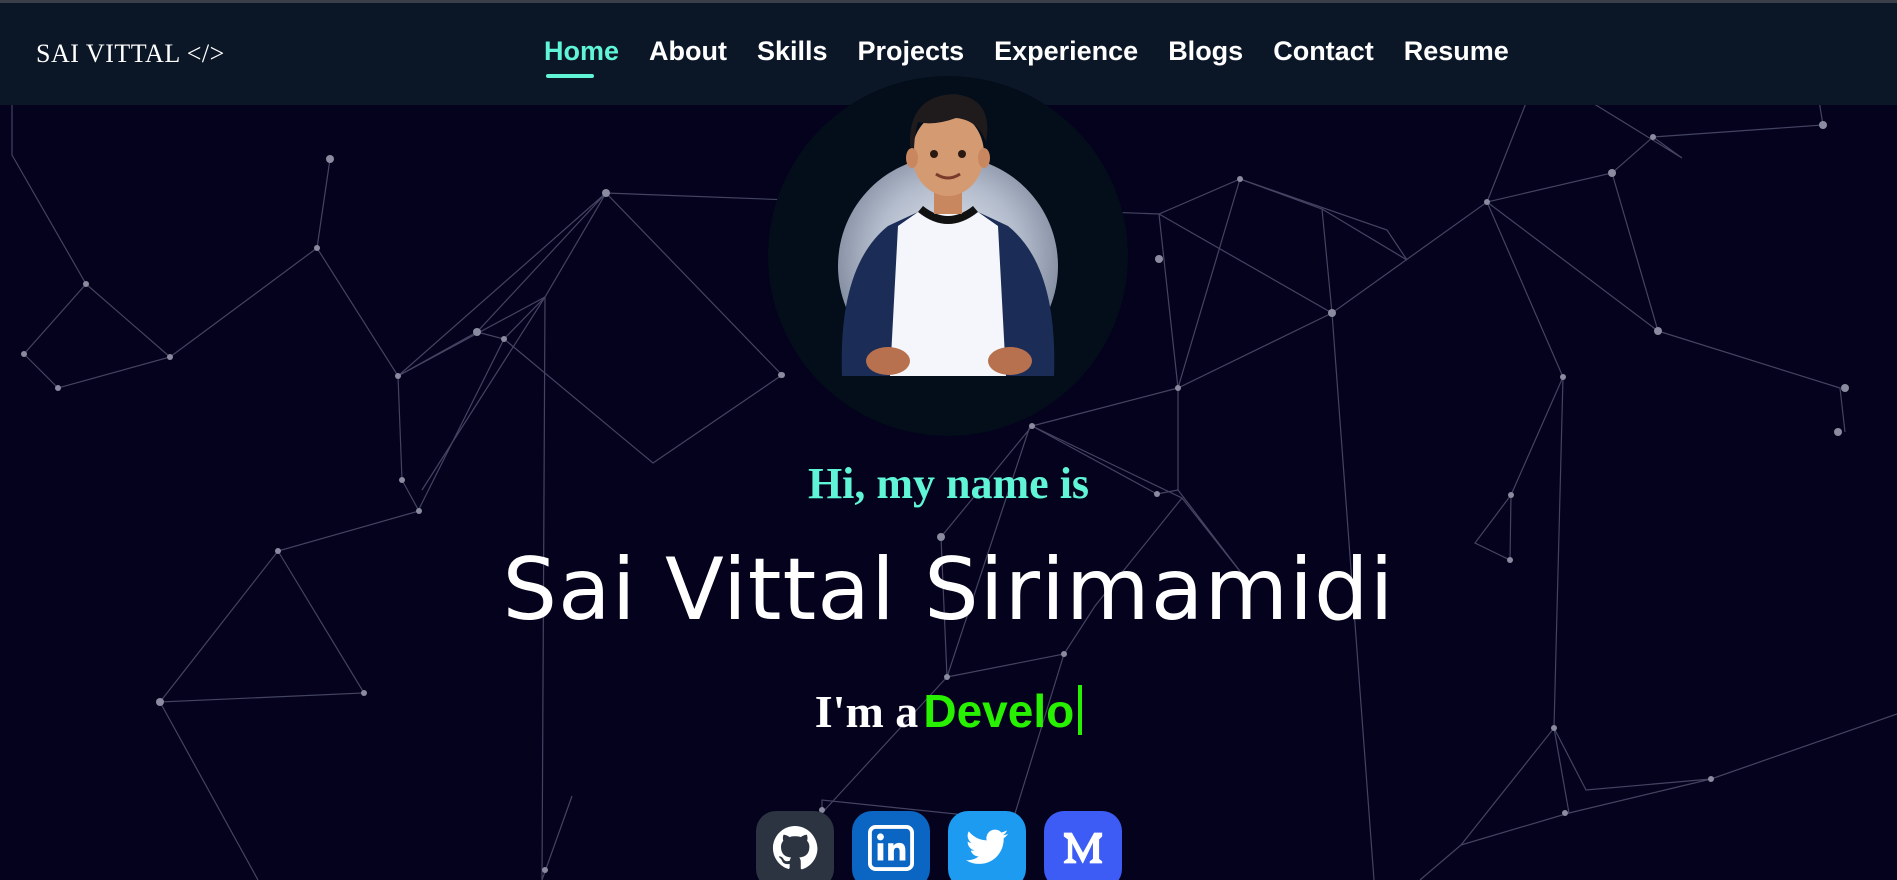 This screenshot has height=880, width=1897. What do you see at coordinates (948, 590) in the screenshot?
I see `hero-name: Sai Vittal Sirimamidi` at bounding box center [948, 590].